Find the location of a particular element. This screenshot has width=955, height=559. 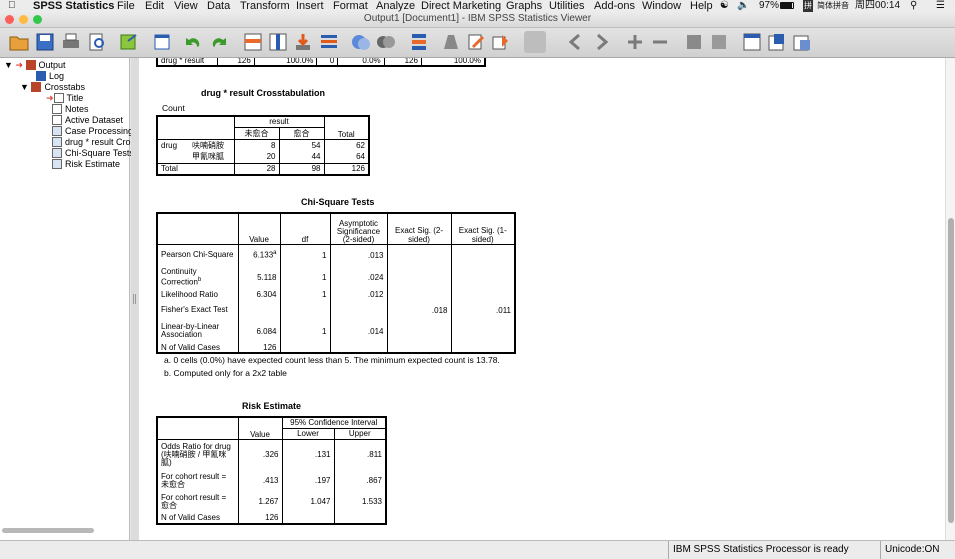

battery-percent: 97% is located at coordinates (769, 6).